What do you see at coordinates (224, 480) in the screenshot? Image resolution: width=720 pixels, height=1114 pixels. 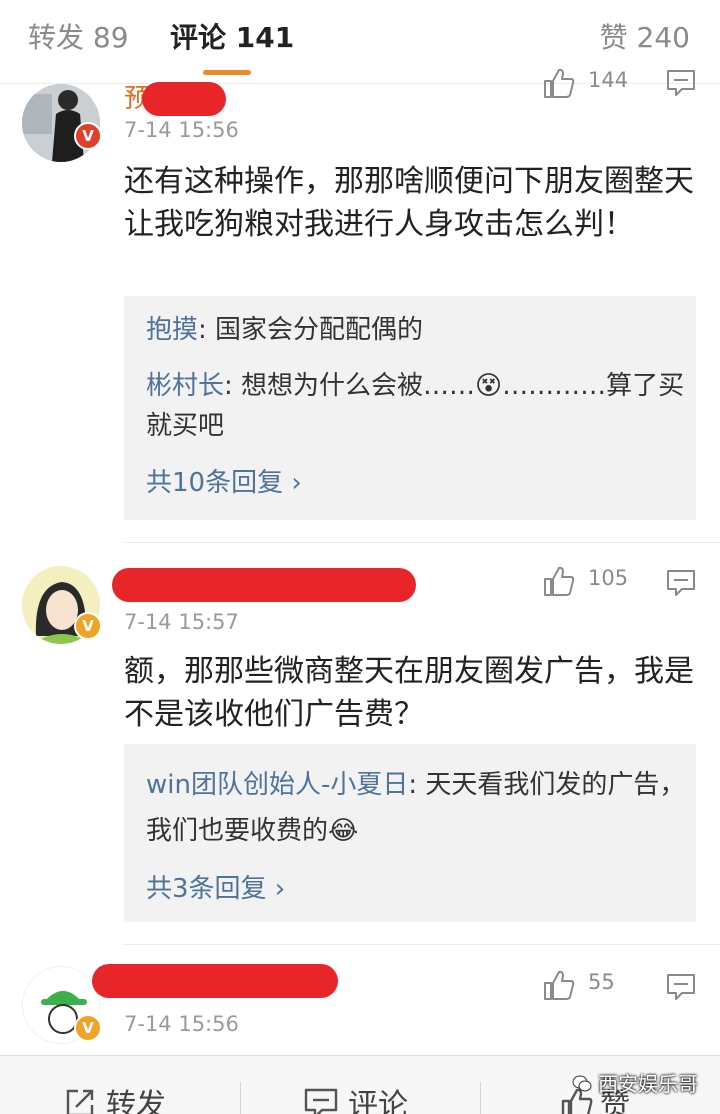 I see `more-replies-link: 共10条回复 ›` at bounding box center [224, 480].